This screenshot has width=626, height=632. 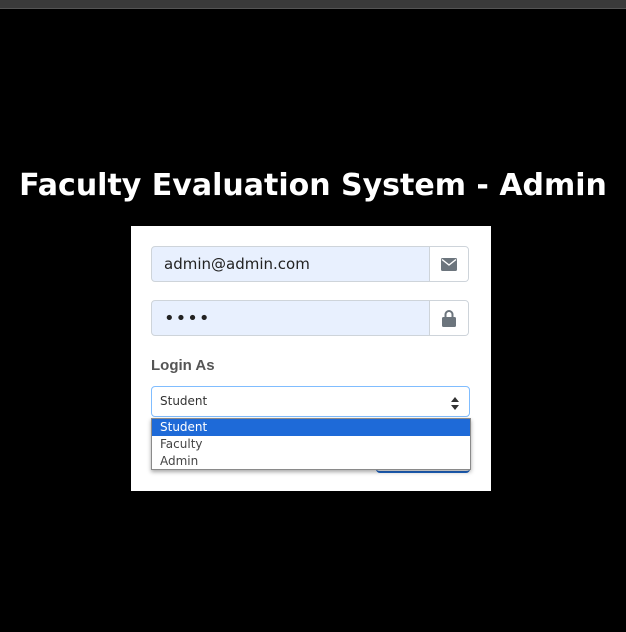 I want to click on email-field-group, so click(x=310, y=264).